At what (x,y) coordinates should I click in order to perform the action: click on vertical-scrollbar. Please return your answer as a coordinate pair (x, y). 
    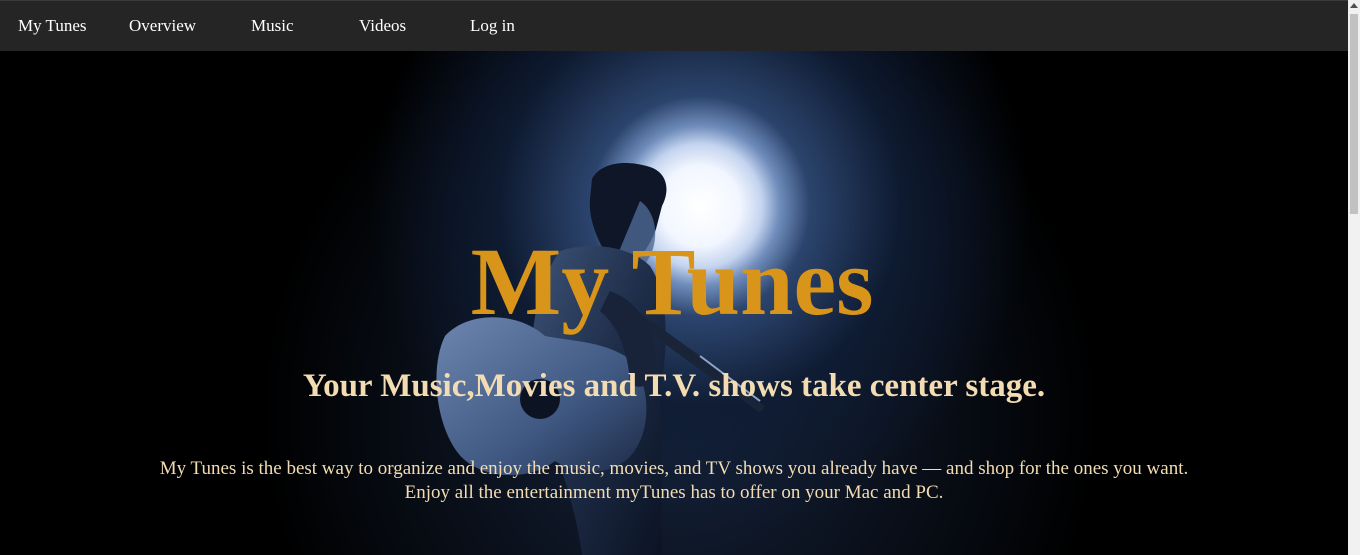
    Looking at the image, I should click on (1354, 277).